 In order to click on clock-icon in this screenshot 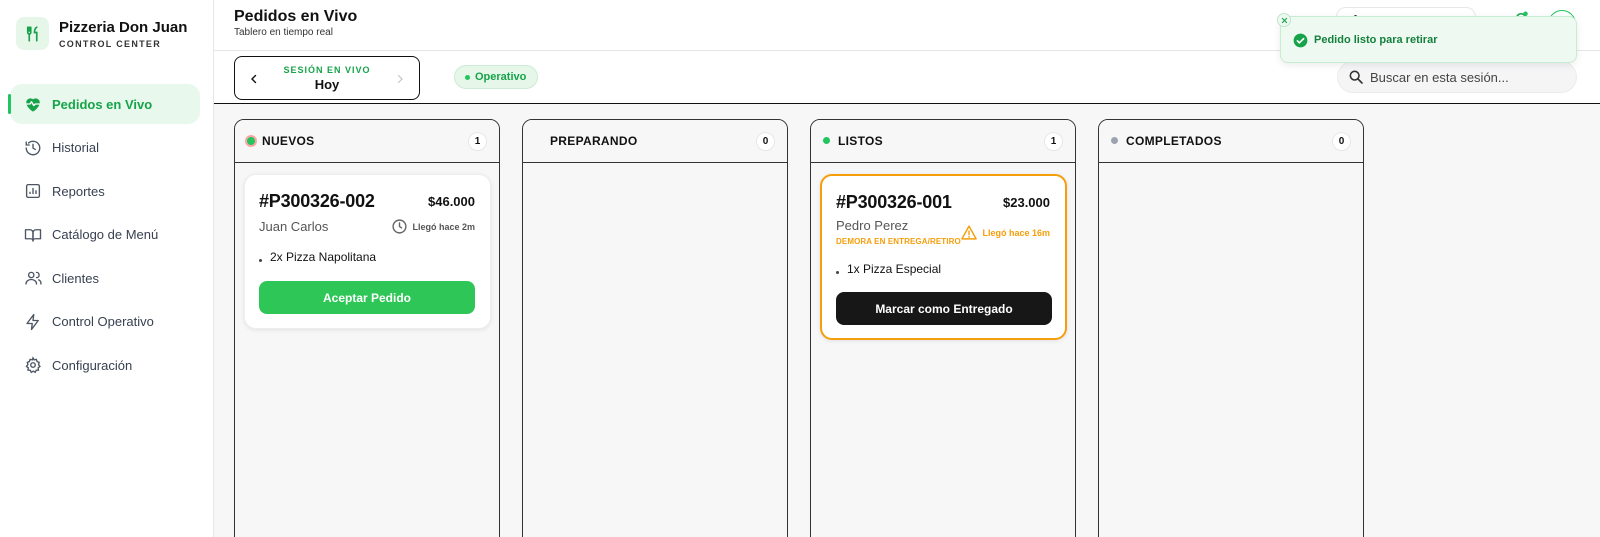, I will do `click(400, 226)`.